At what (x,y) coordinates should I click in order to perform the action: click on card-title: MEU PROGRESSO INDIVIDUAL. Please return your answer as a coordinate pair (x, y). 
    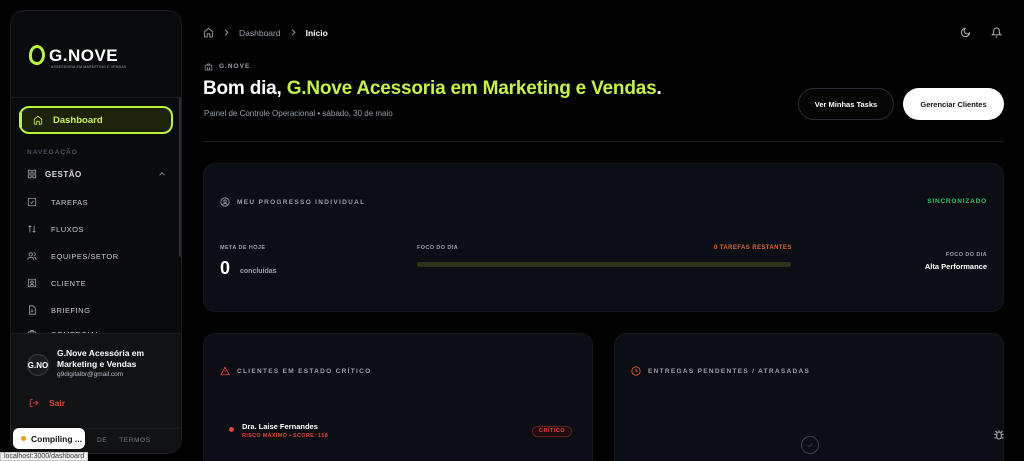
    Looking at the image, I should click on (292, 202).